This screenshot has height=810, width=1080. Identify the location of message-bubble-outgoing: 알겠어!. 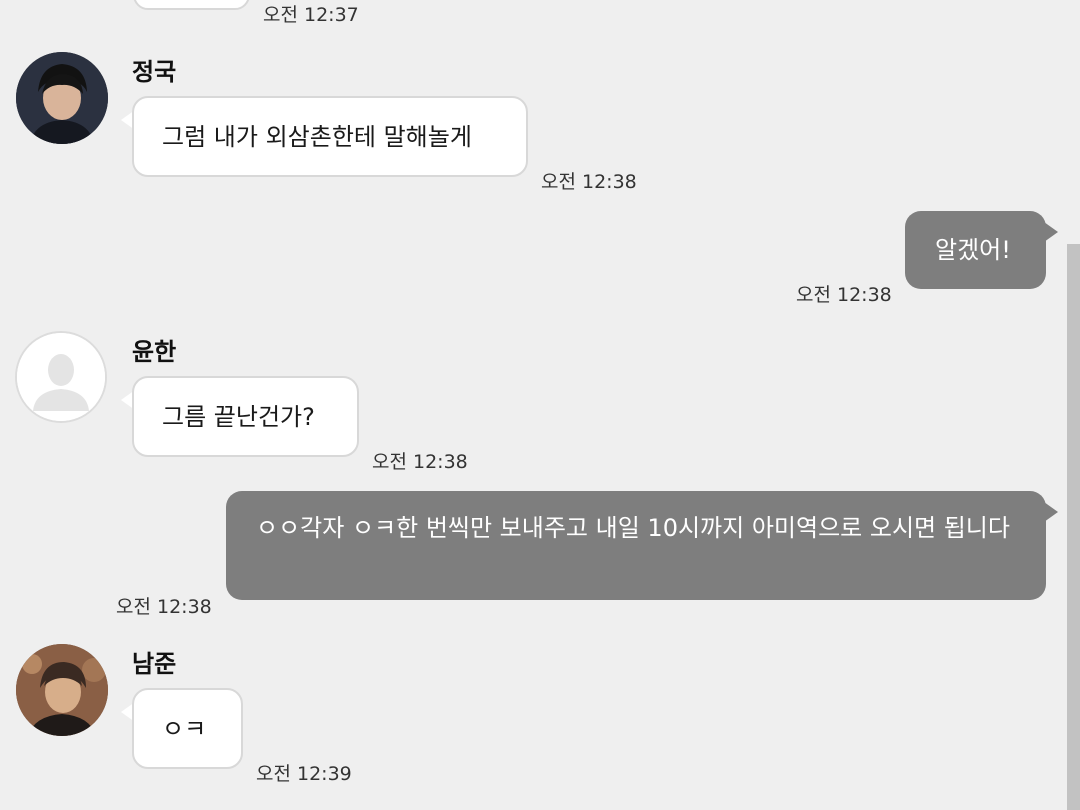
(975, 250).